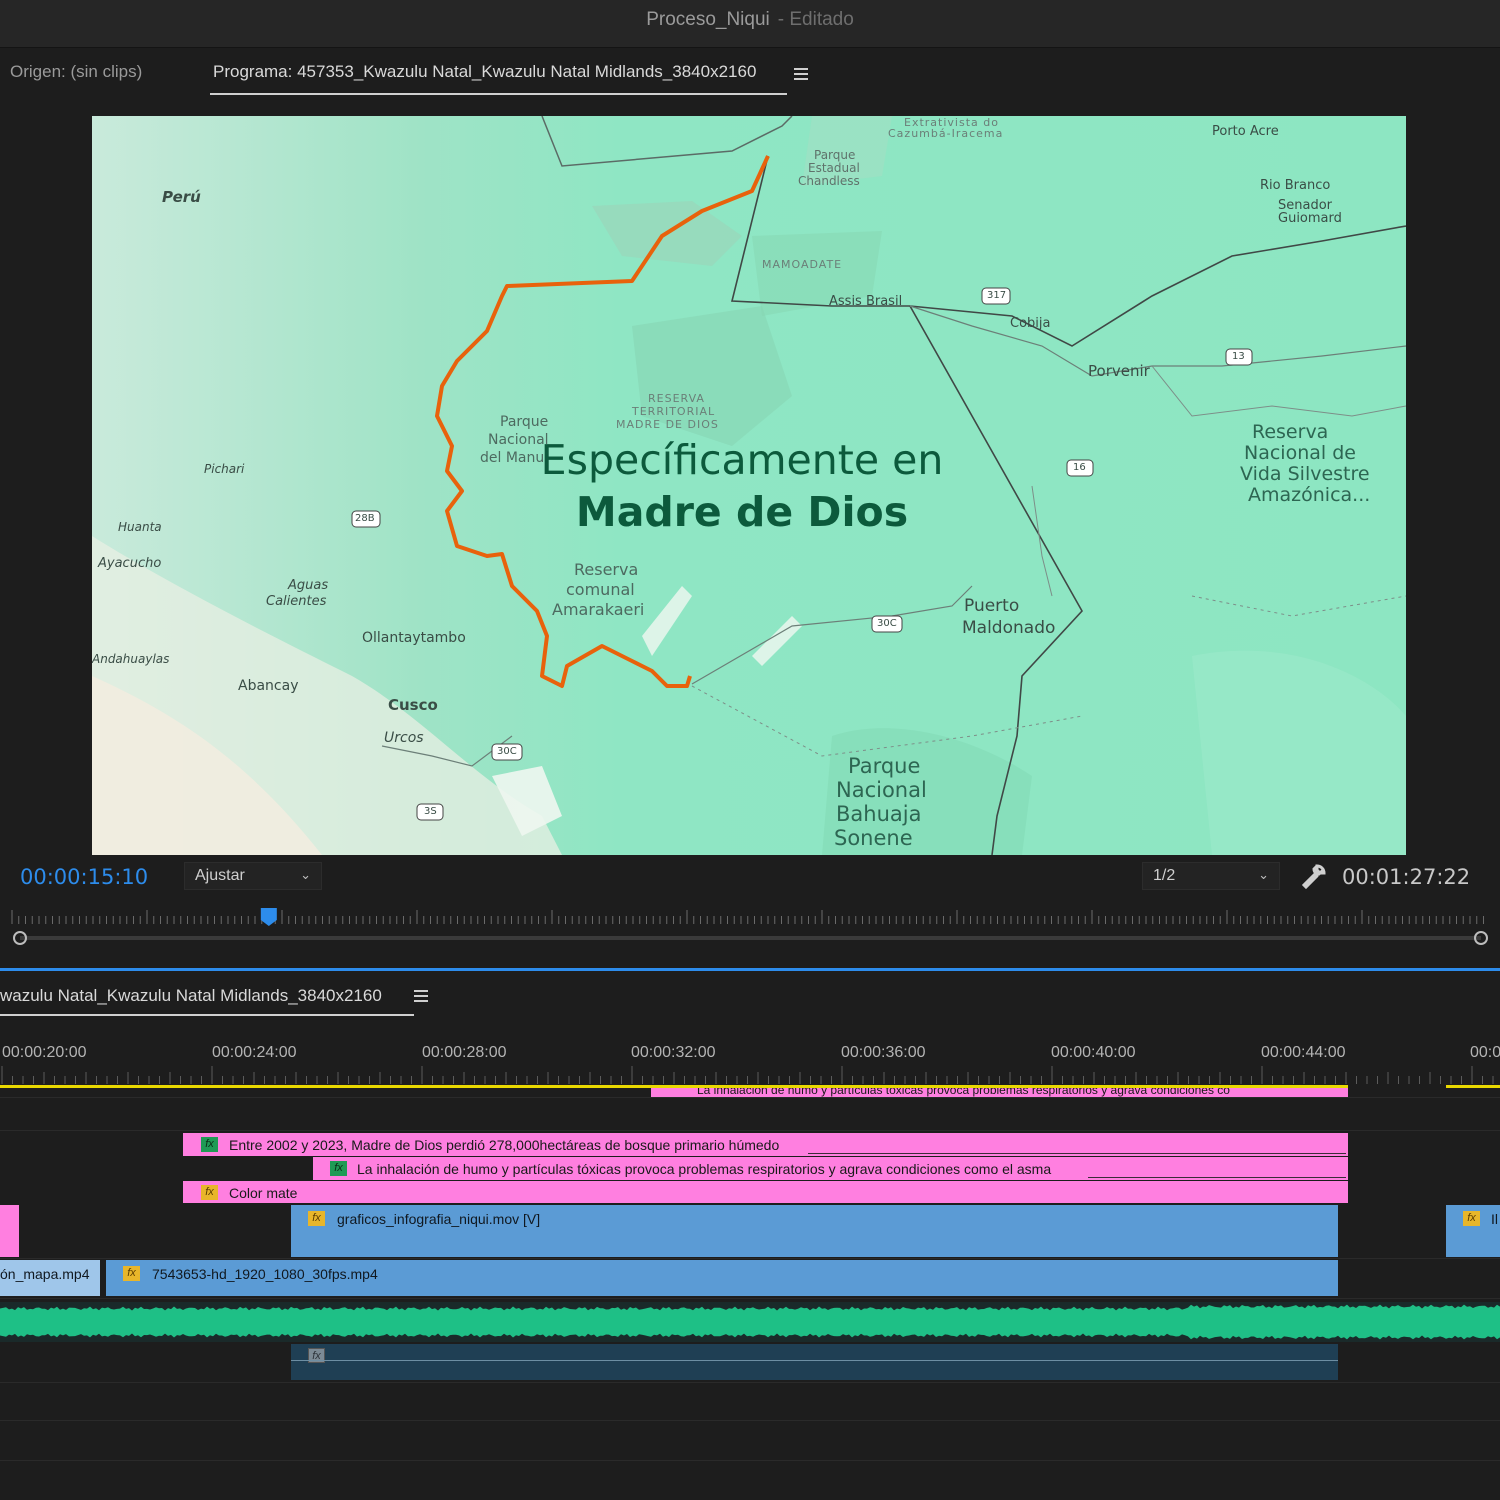 This screenshot has height=1500, width=1500. Describe the element at coordinates (750, 878) in the screenshot. I see `program-controls: 00:00:15:10 Ajustar ⌄ 1/2 ⌄ 00:01:27:22` at that location.